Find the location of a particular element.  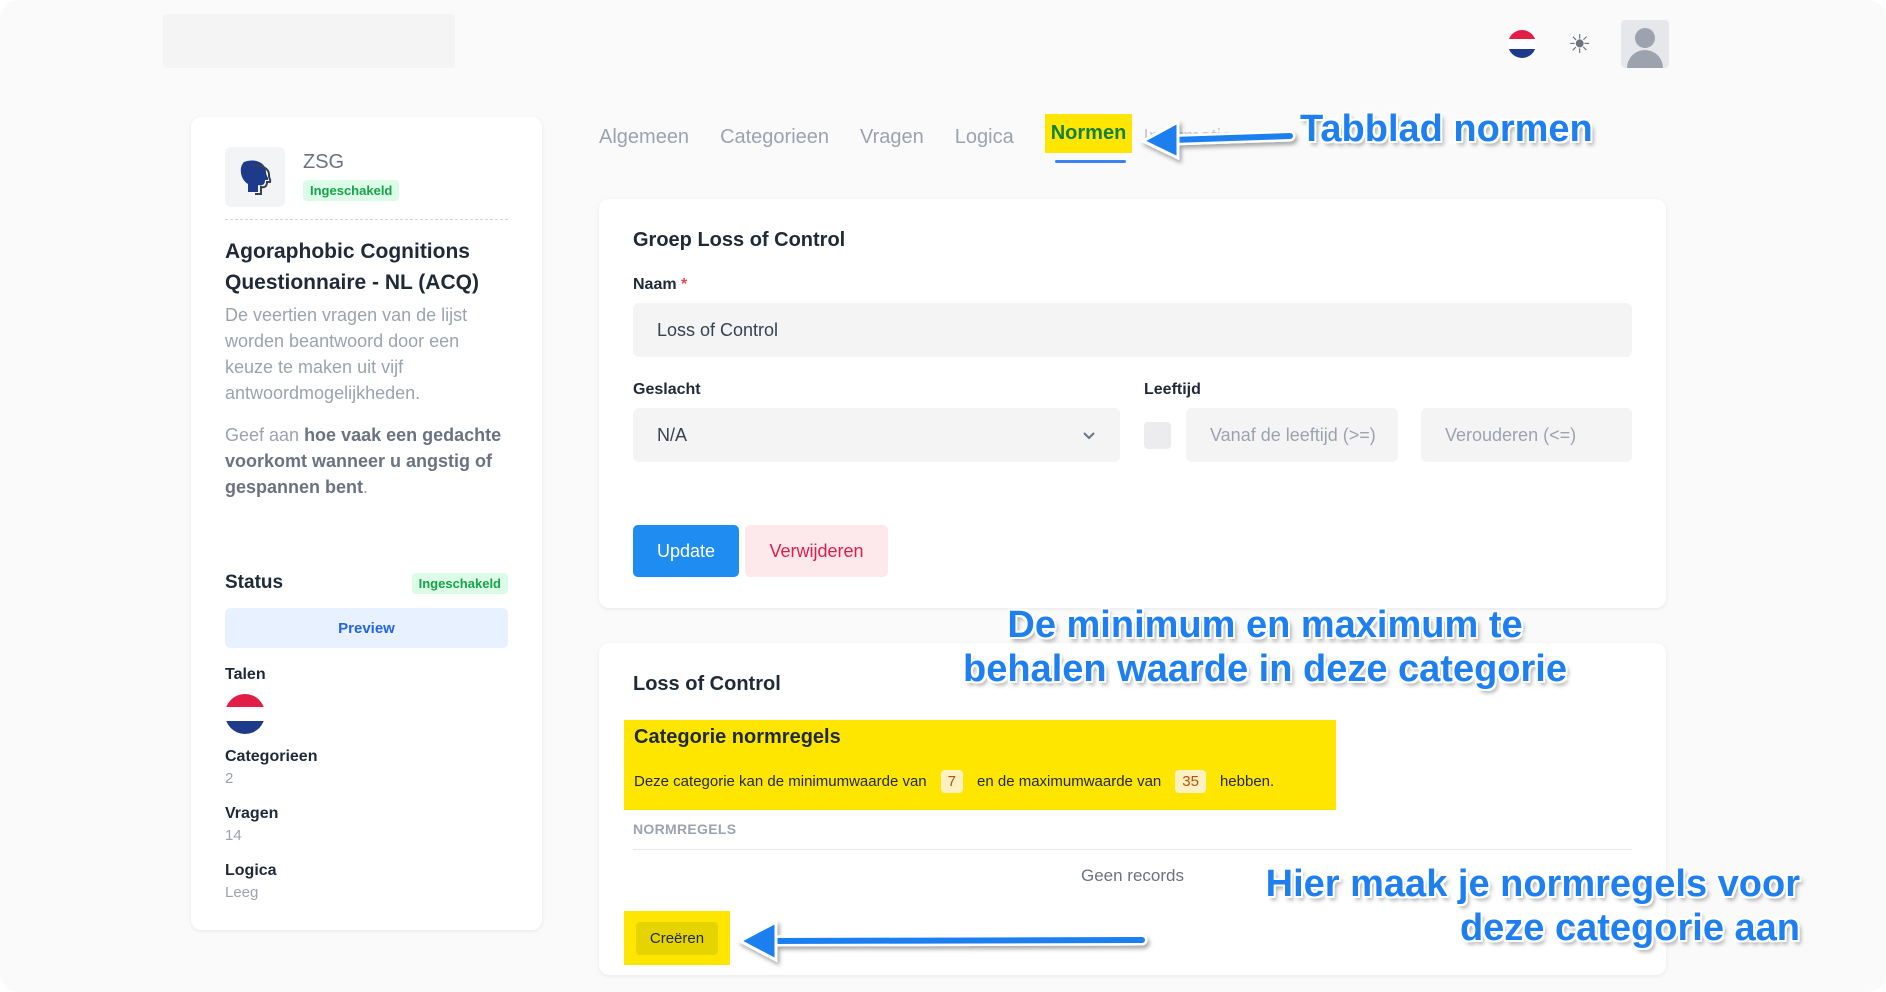

logic-value: Leeg is located at coordinates (242, 892).